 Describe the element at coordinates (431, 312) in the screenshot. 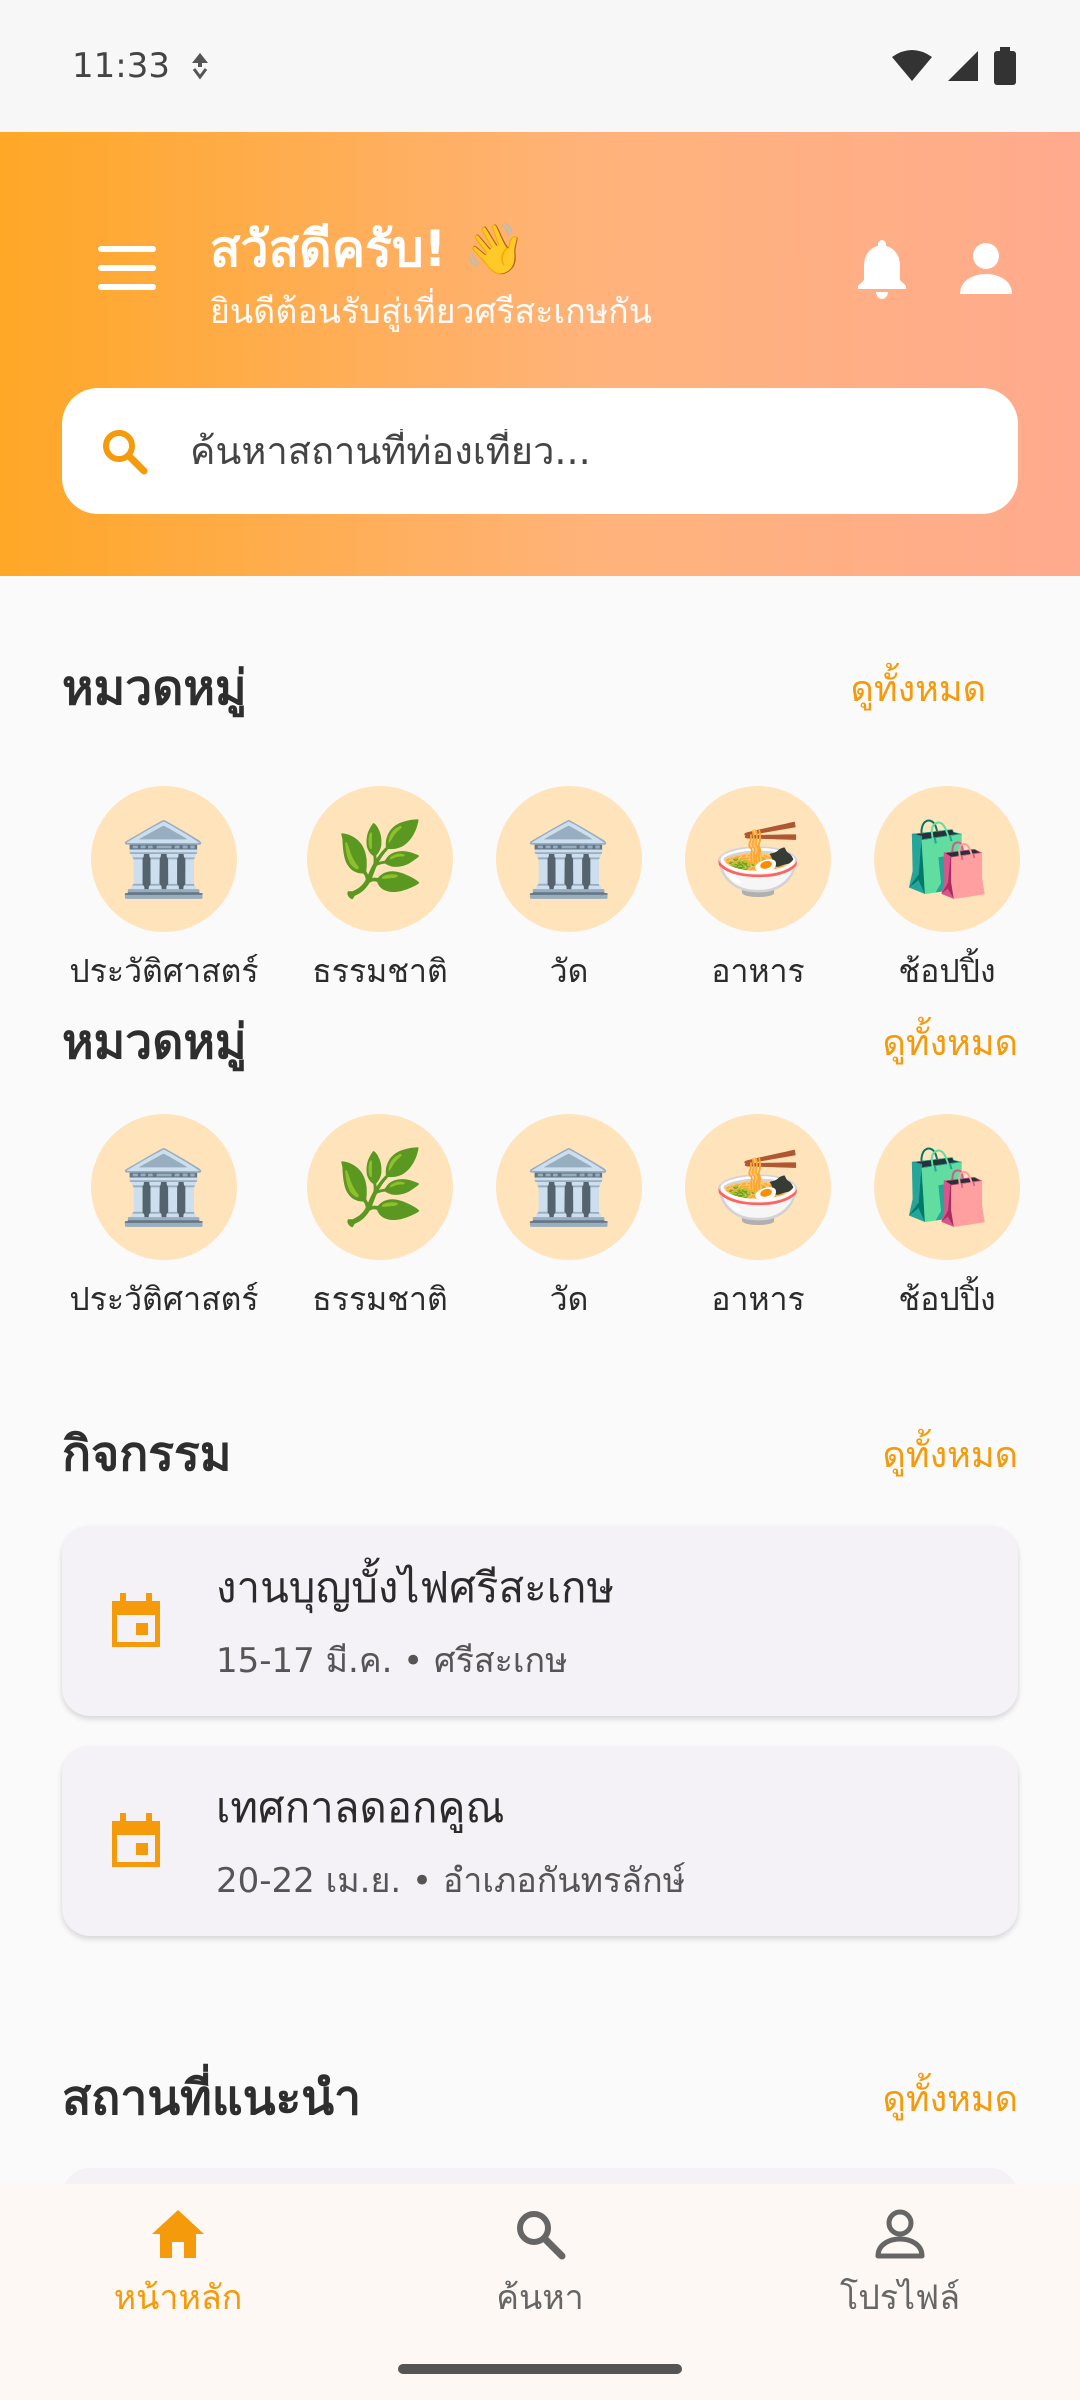

I see `greeting-subtitle: ยินดีต้อนรับสู่เที่ยวศรีสะเกษกัน` at that location.